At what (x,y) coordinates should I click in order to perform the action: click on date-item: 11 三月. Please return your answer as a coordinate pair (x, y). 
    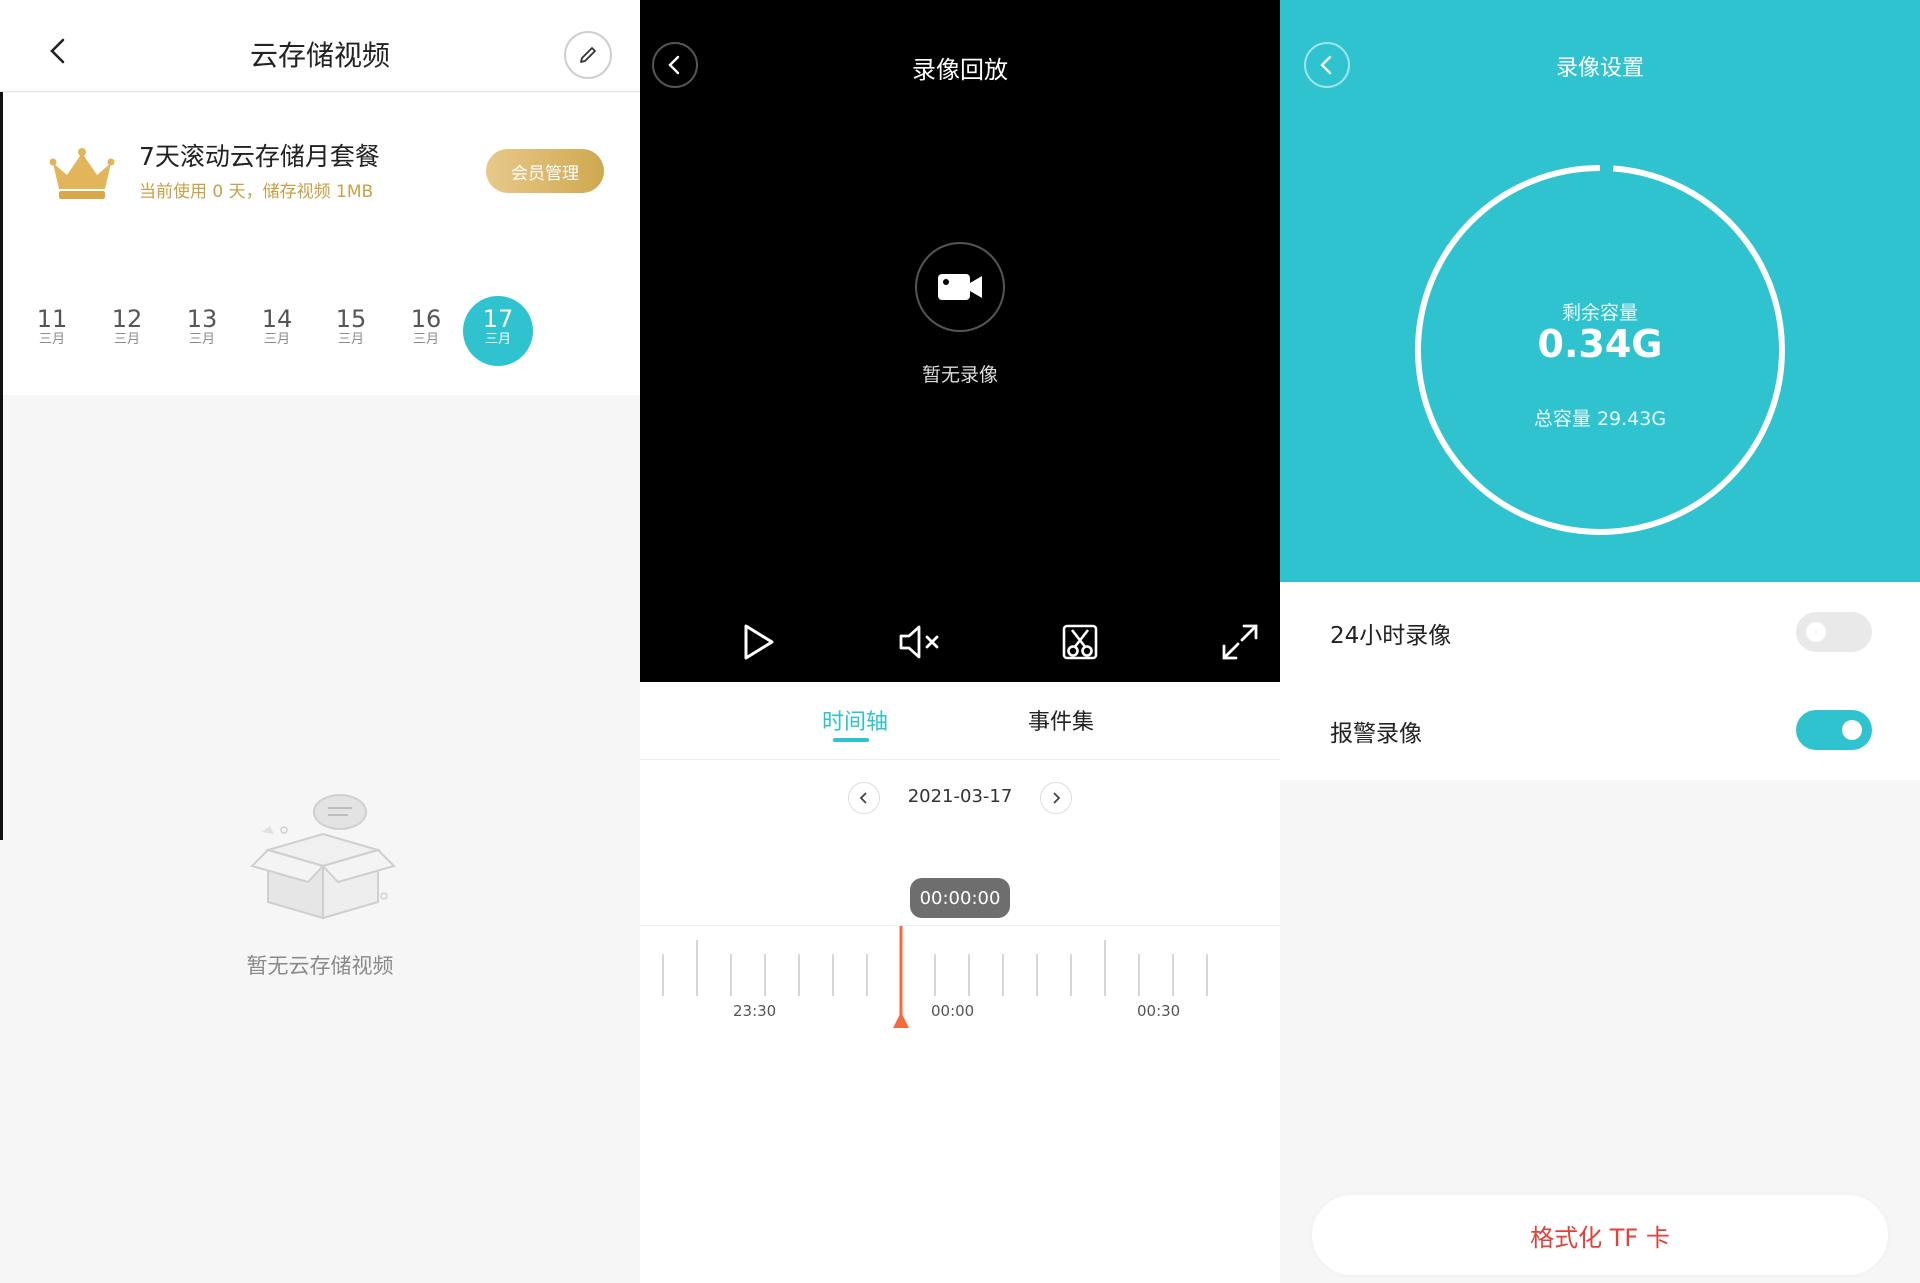
    Looking at the image, I should click on (52, 331).